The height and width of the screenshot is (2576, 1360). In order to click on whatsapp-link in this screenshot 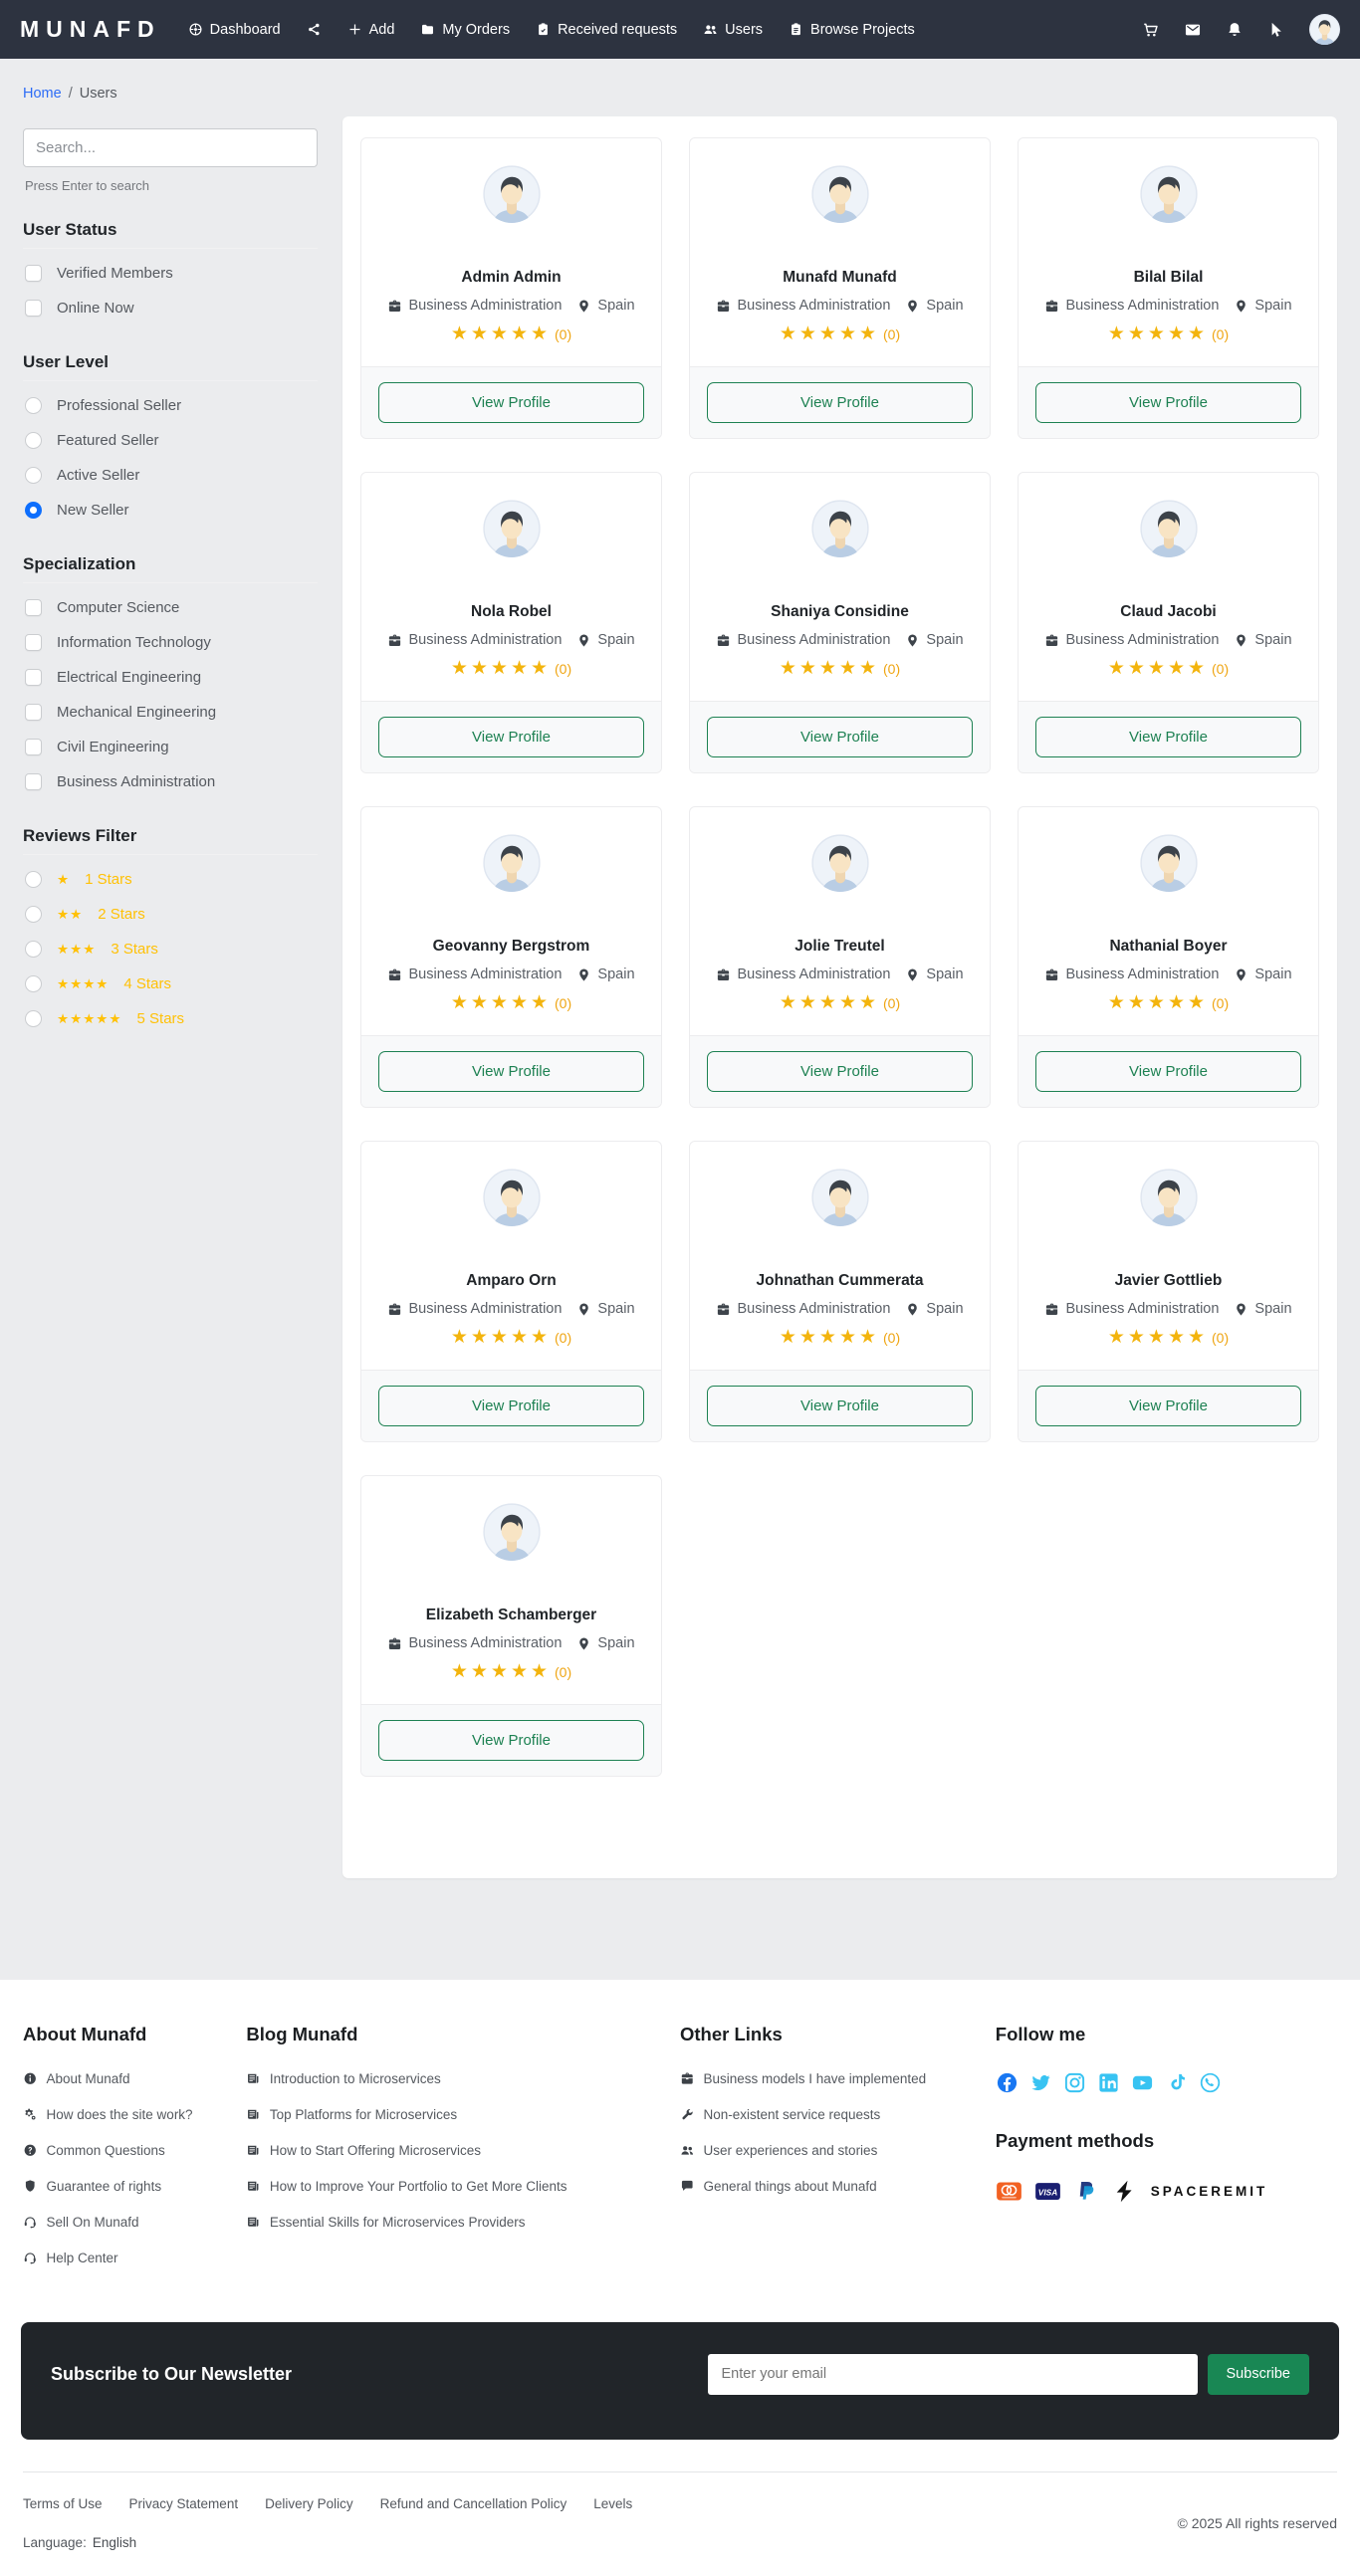, I will do `click(1211, 2082)`.